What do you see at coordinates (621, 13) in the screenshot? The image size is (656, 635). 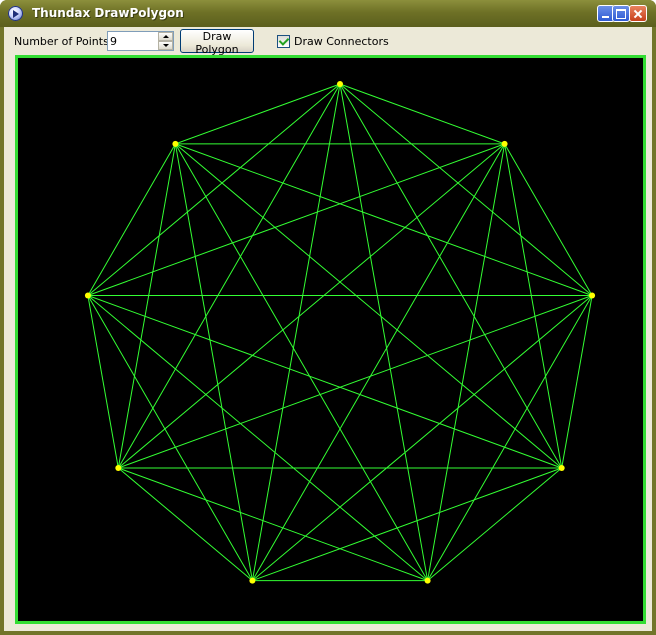 I see `maximize-button` at bounding box center [621, 13].